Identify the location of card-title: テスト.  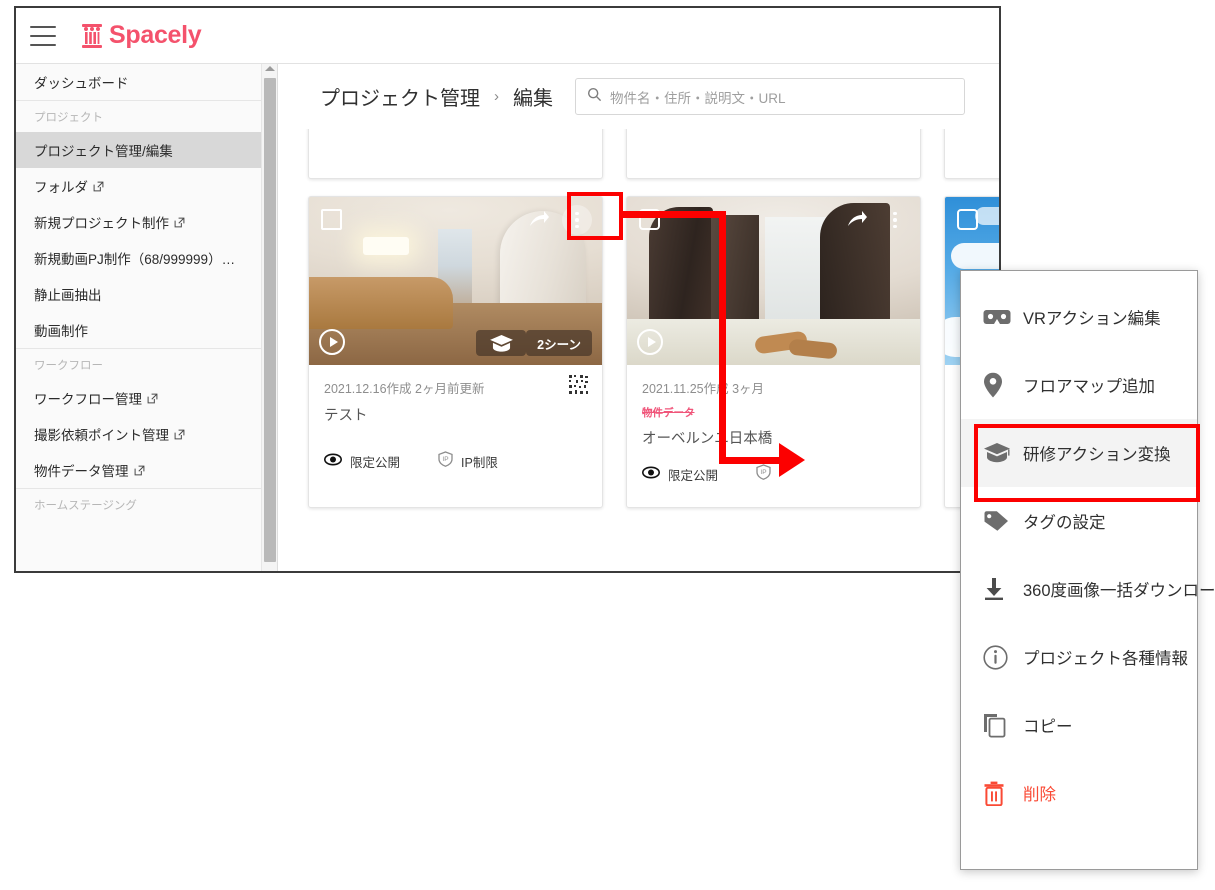
(346, 416).